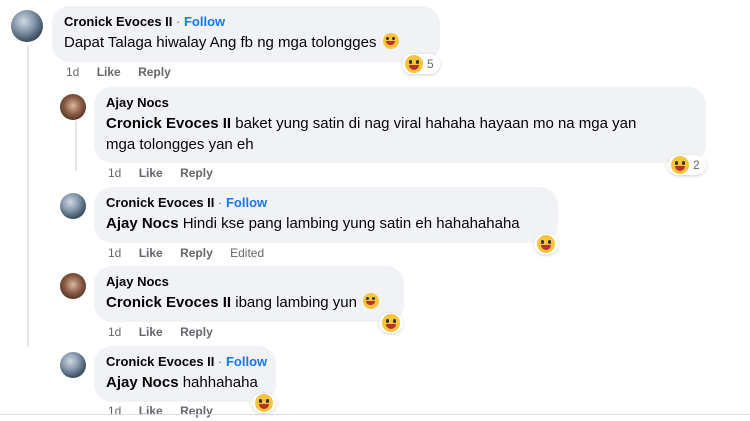 Image resolution: width=750 pixels, height=421 pixels. I want to click on reaction-count: 5, so click(430, 64).